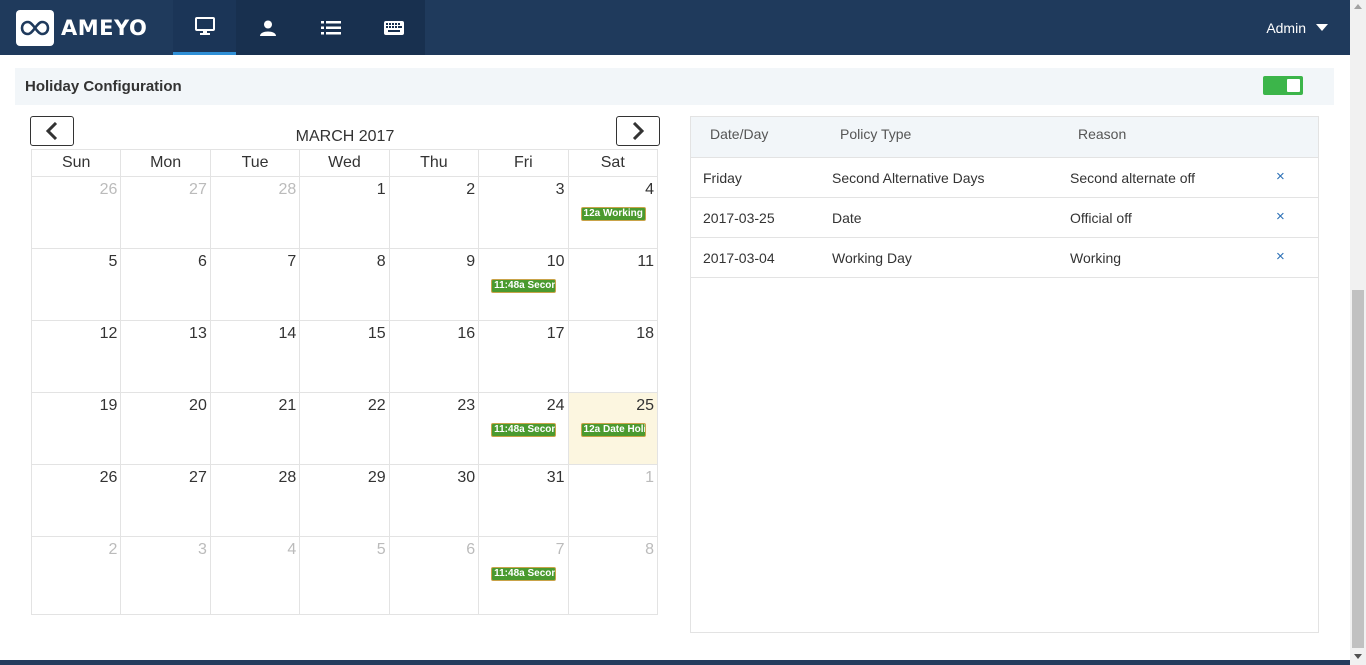 Image resolution: width=1366 pixels, height=665 pixels. I want to click on policy-date: 2017-03-25, so click(739, 218).